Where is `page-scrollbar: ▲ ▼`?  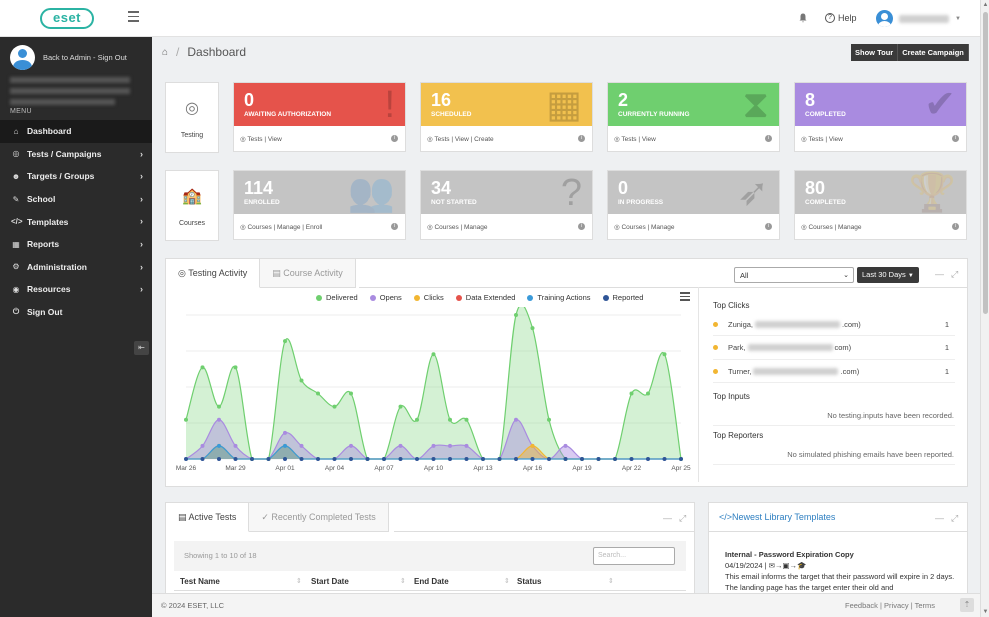 page-scrollbar: ▲ ▼ is located at coordinates (984, 308).